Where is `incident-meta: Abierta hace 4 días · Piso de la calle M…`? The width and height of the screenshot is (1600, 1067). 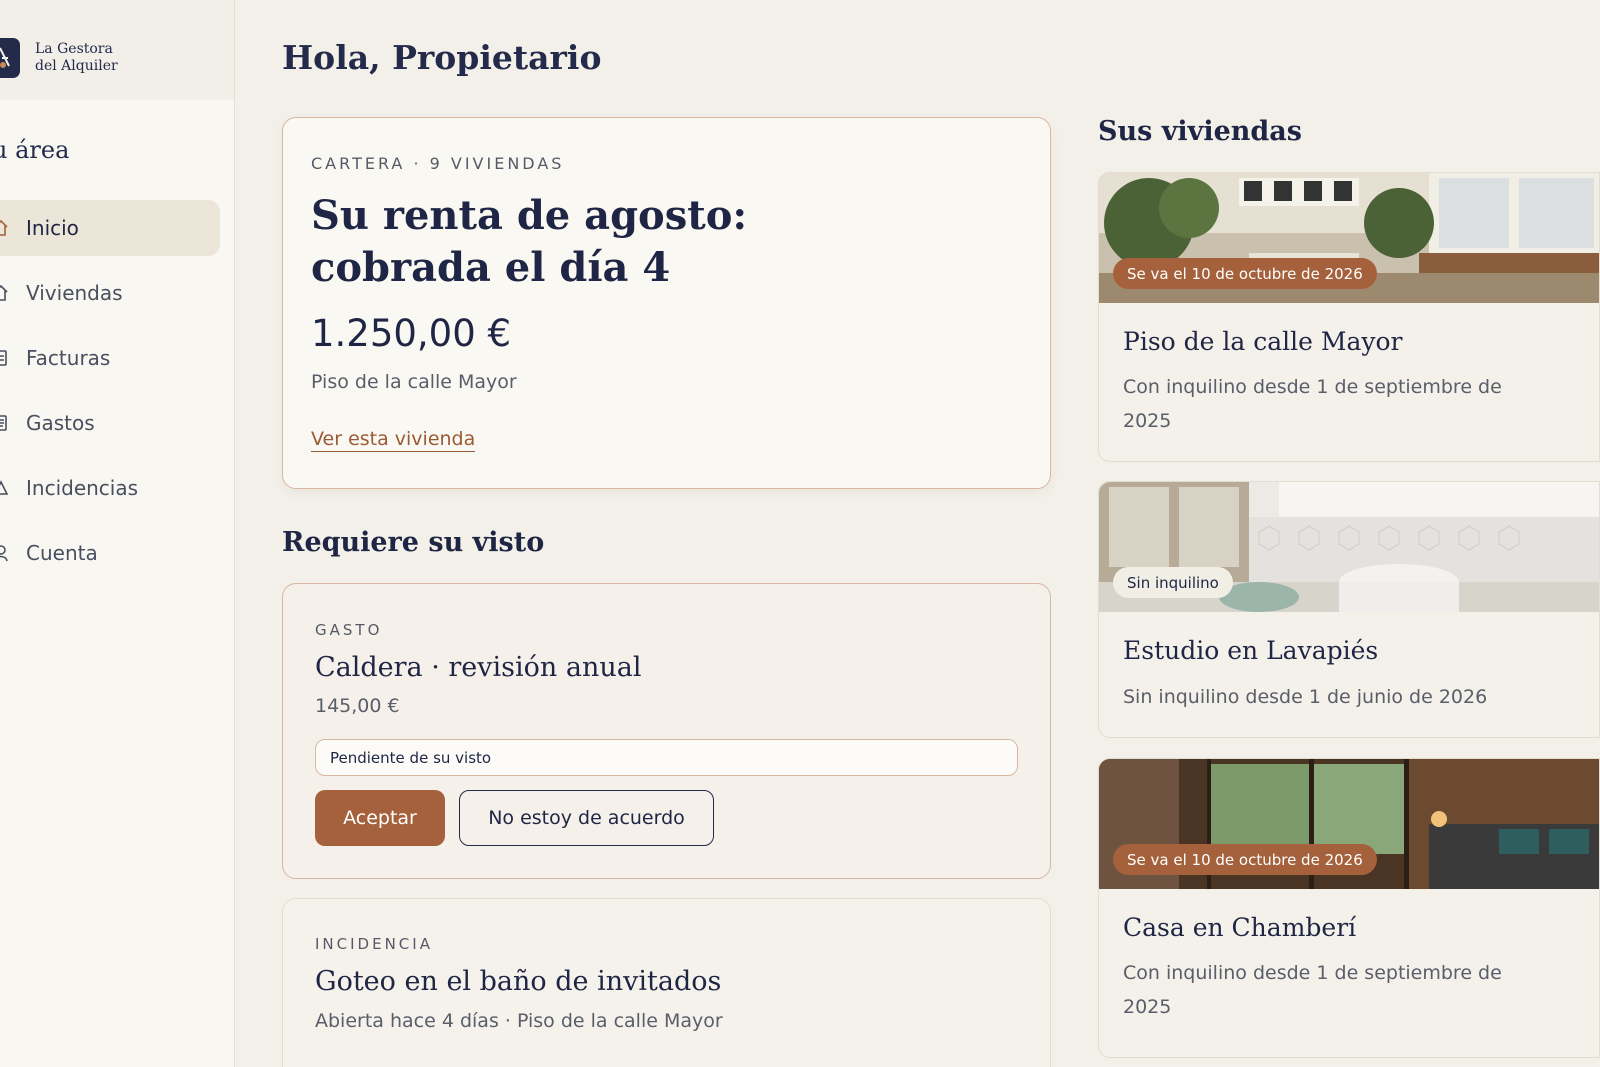 incident-meta: Abierta hace 4 días · Piso de la calle M… is located at coordinates (519, 1021).